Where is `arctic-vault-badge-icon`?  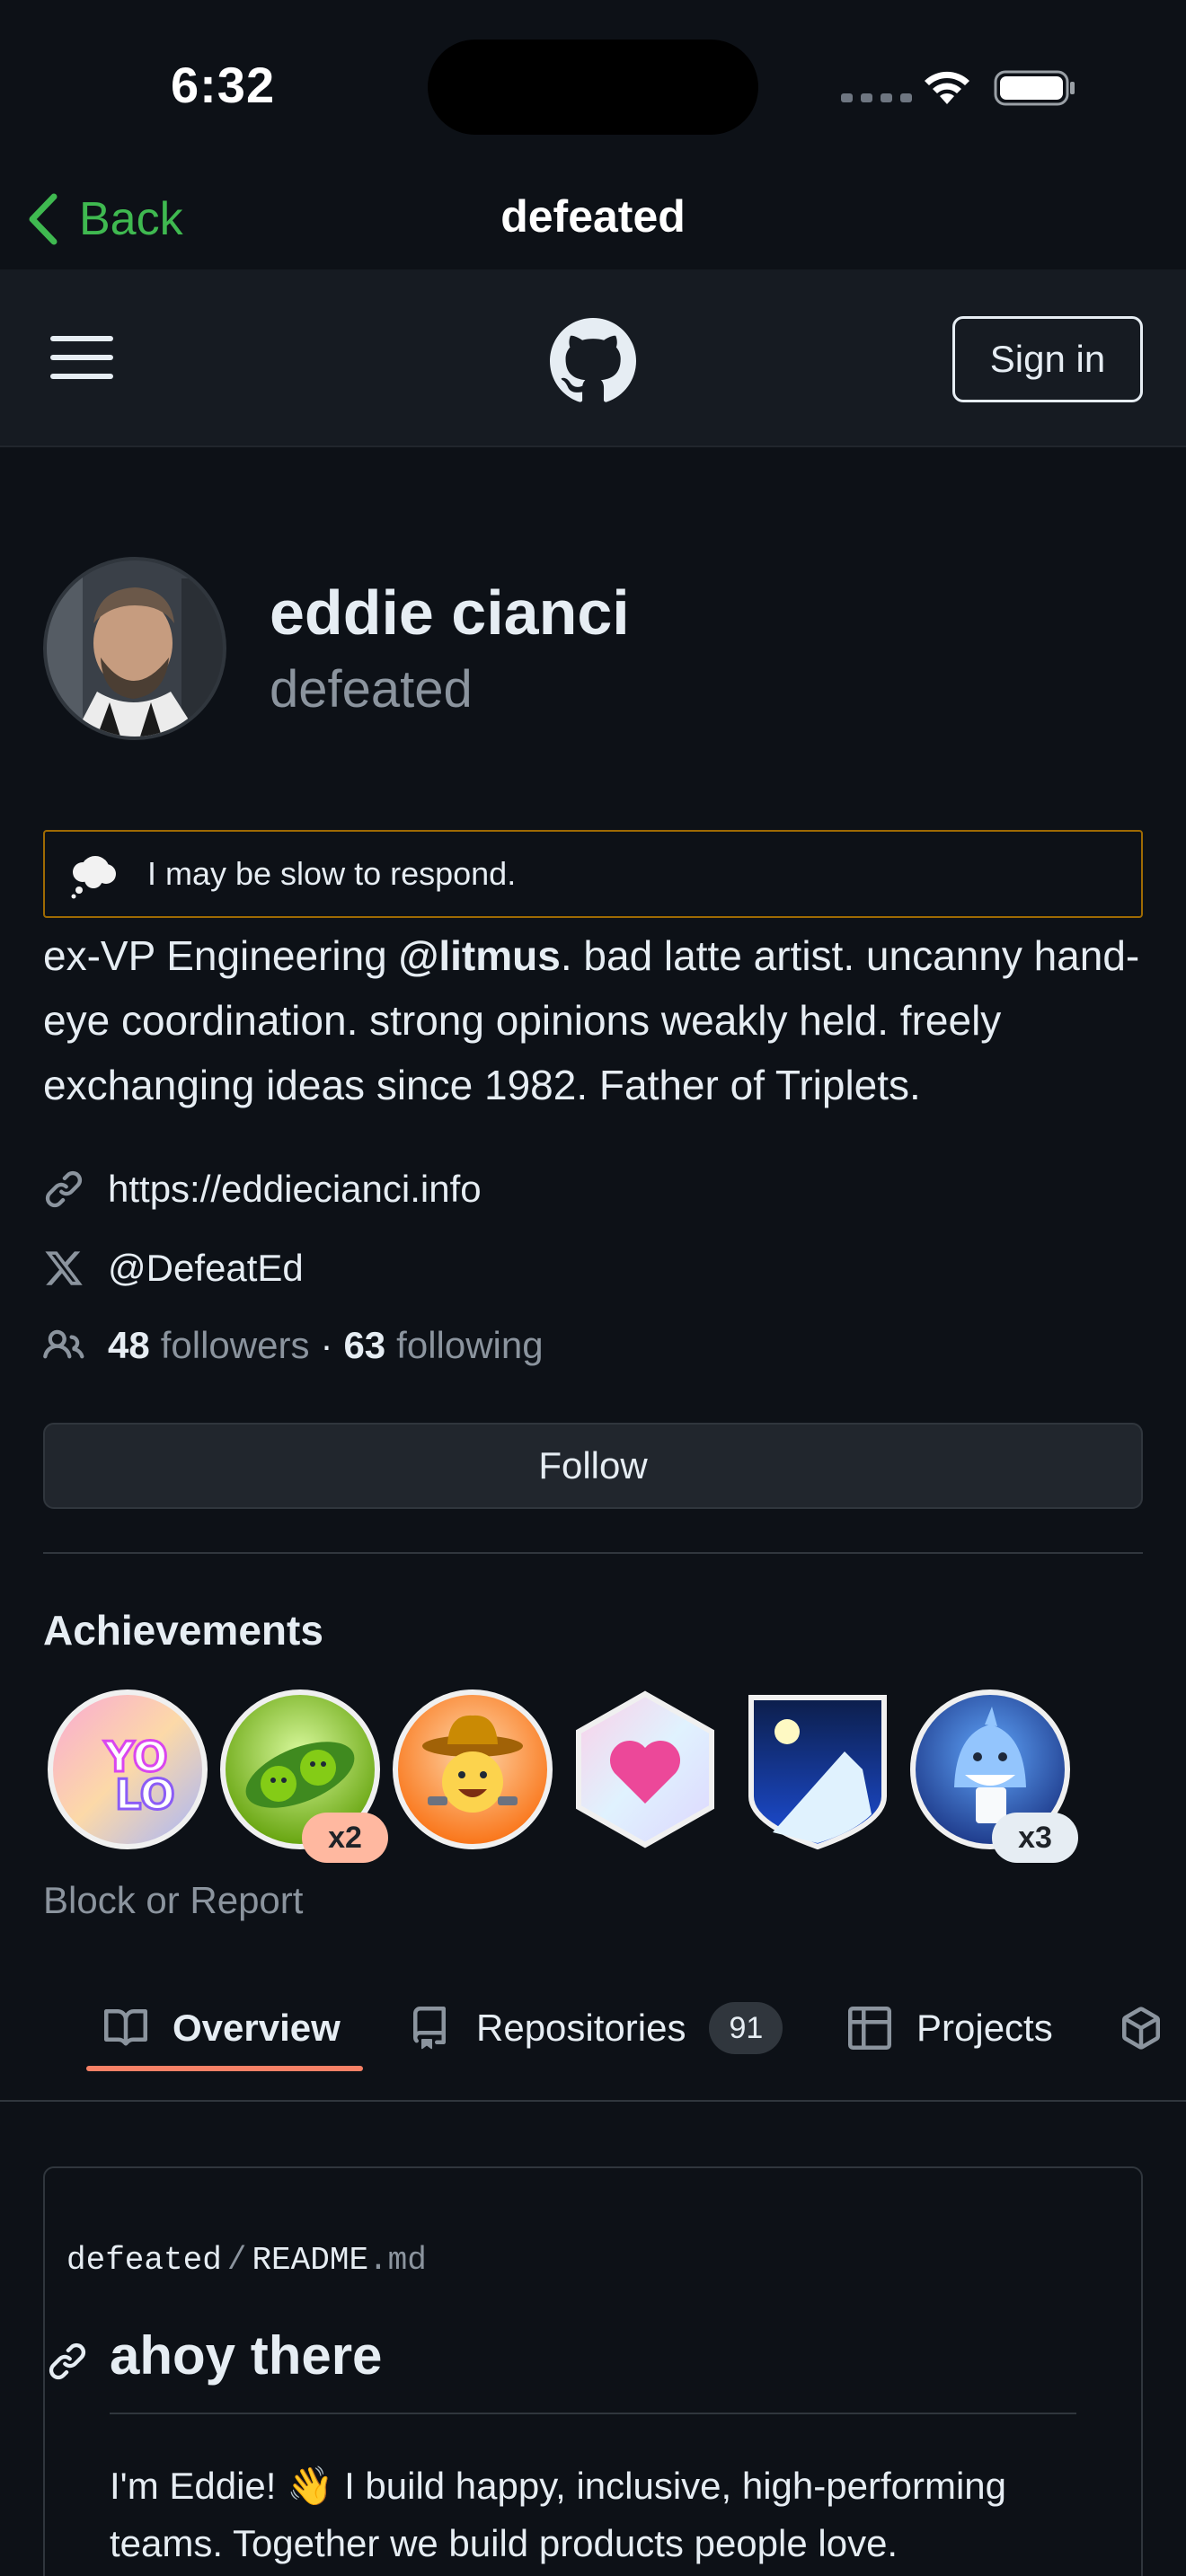
arctic-vault-badge-icon is located at coordinates (817, 1772).